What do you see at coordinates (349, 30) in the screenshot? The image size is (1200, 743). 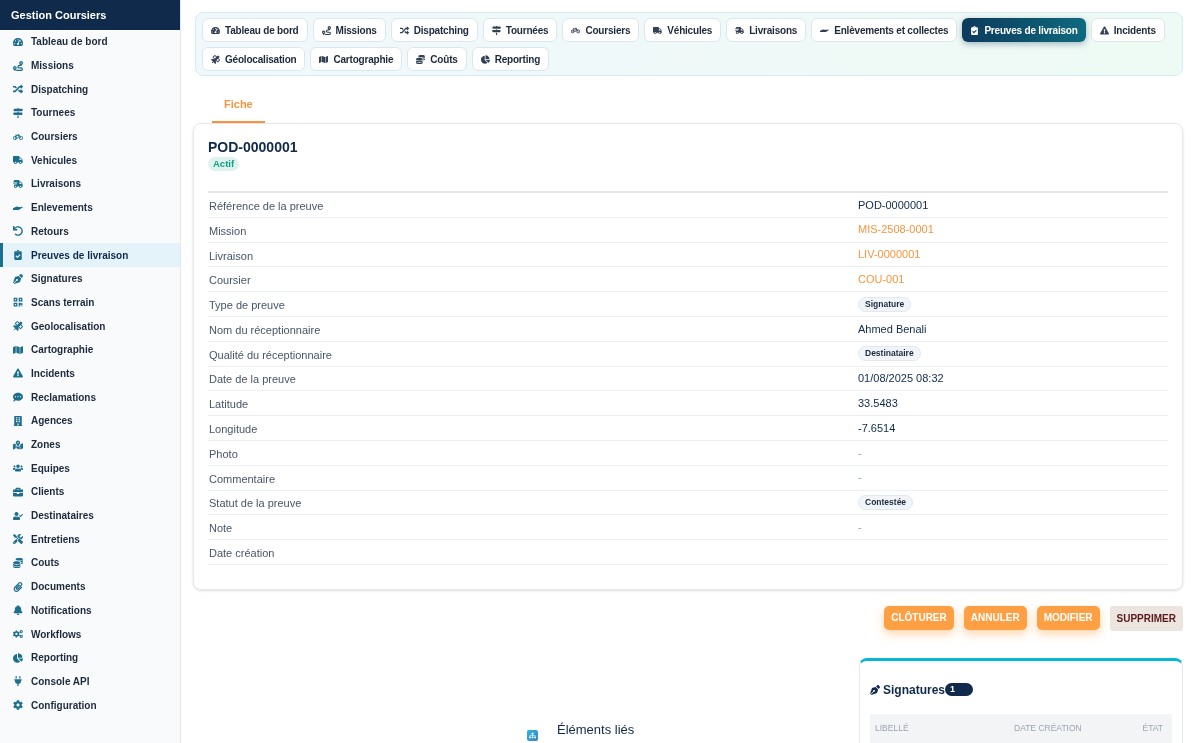 I see `module-tab: Missions` at bounding box center [349, 30].